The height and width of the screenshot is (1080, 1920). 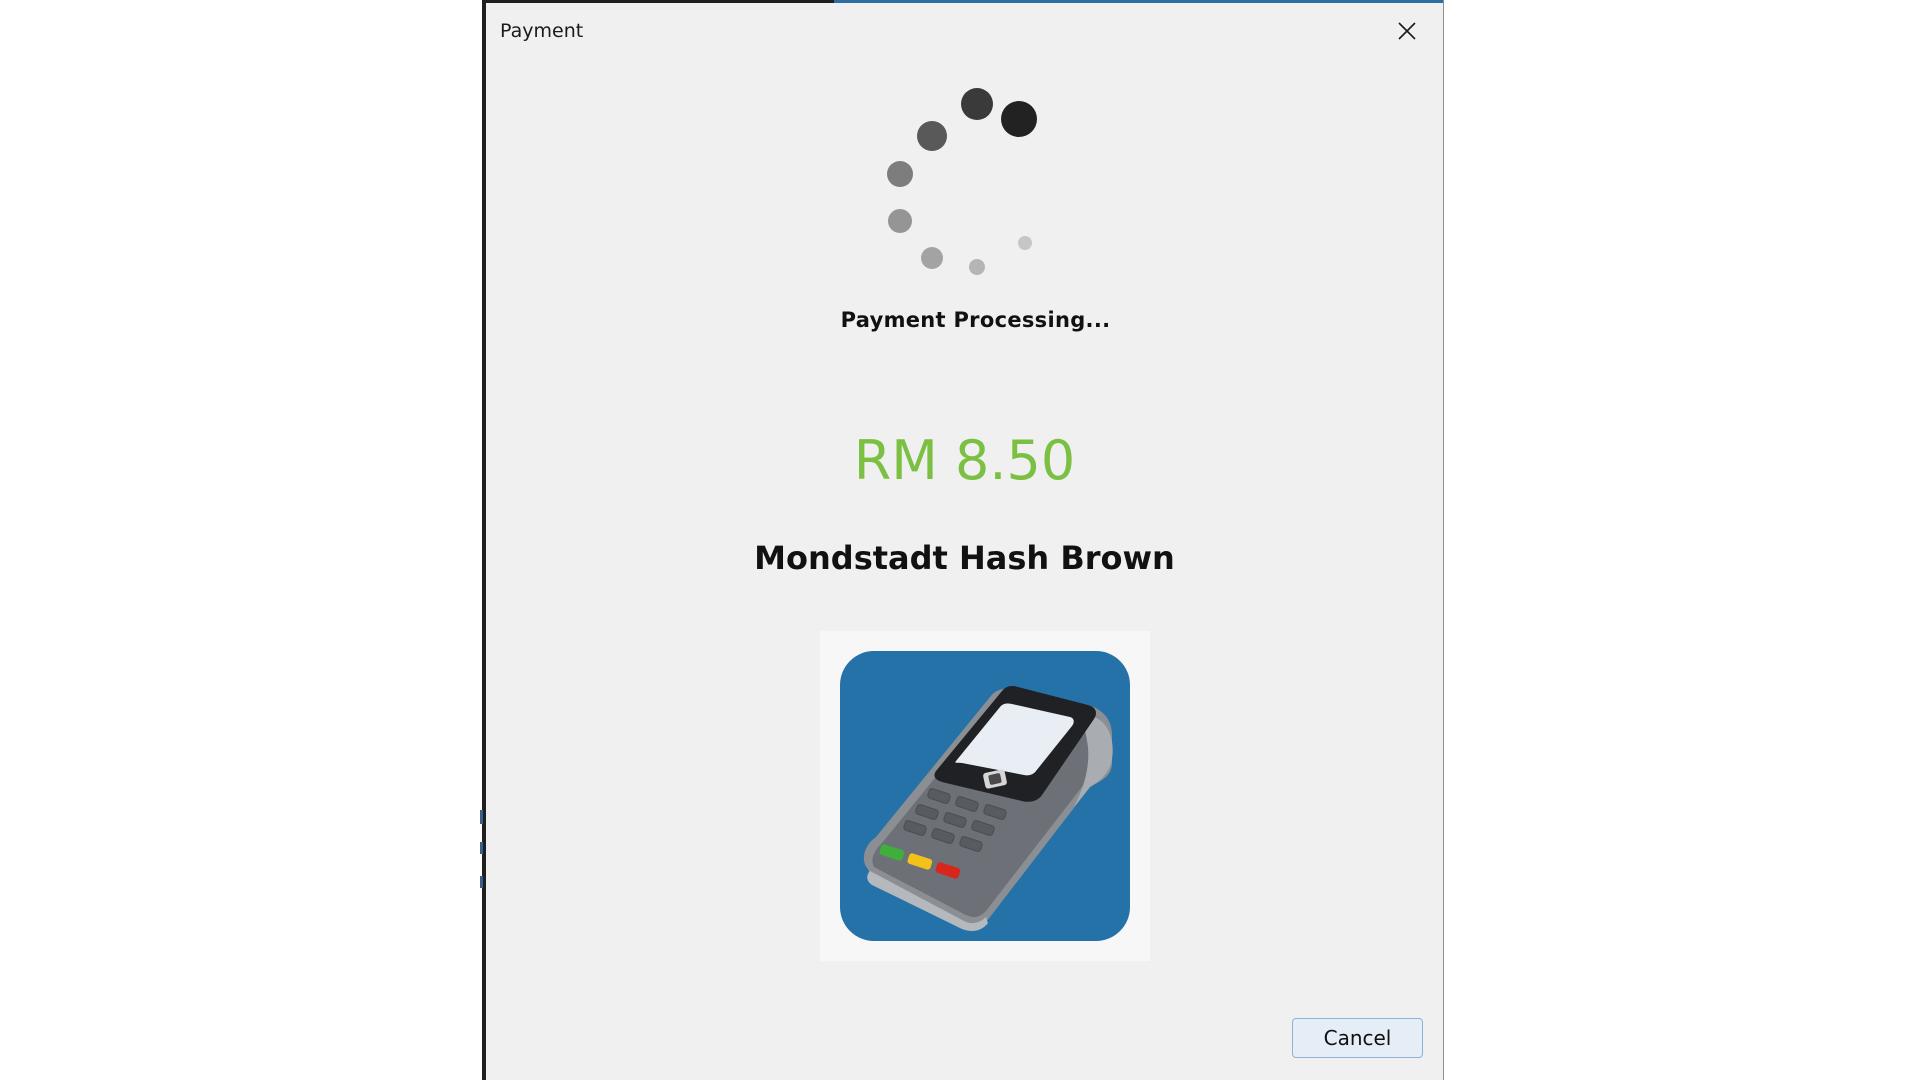 I want to click on window-title: Payment, so click(x=542, y=31).